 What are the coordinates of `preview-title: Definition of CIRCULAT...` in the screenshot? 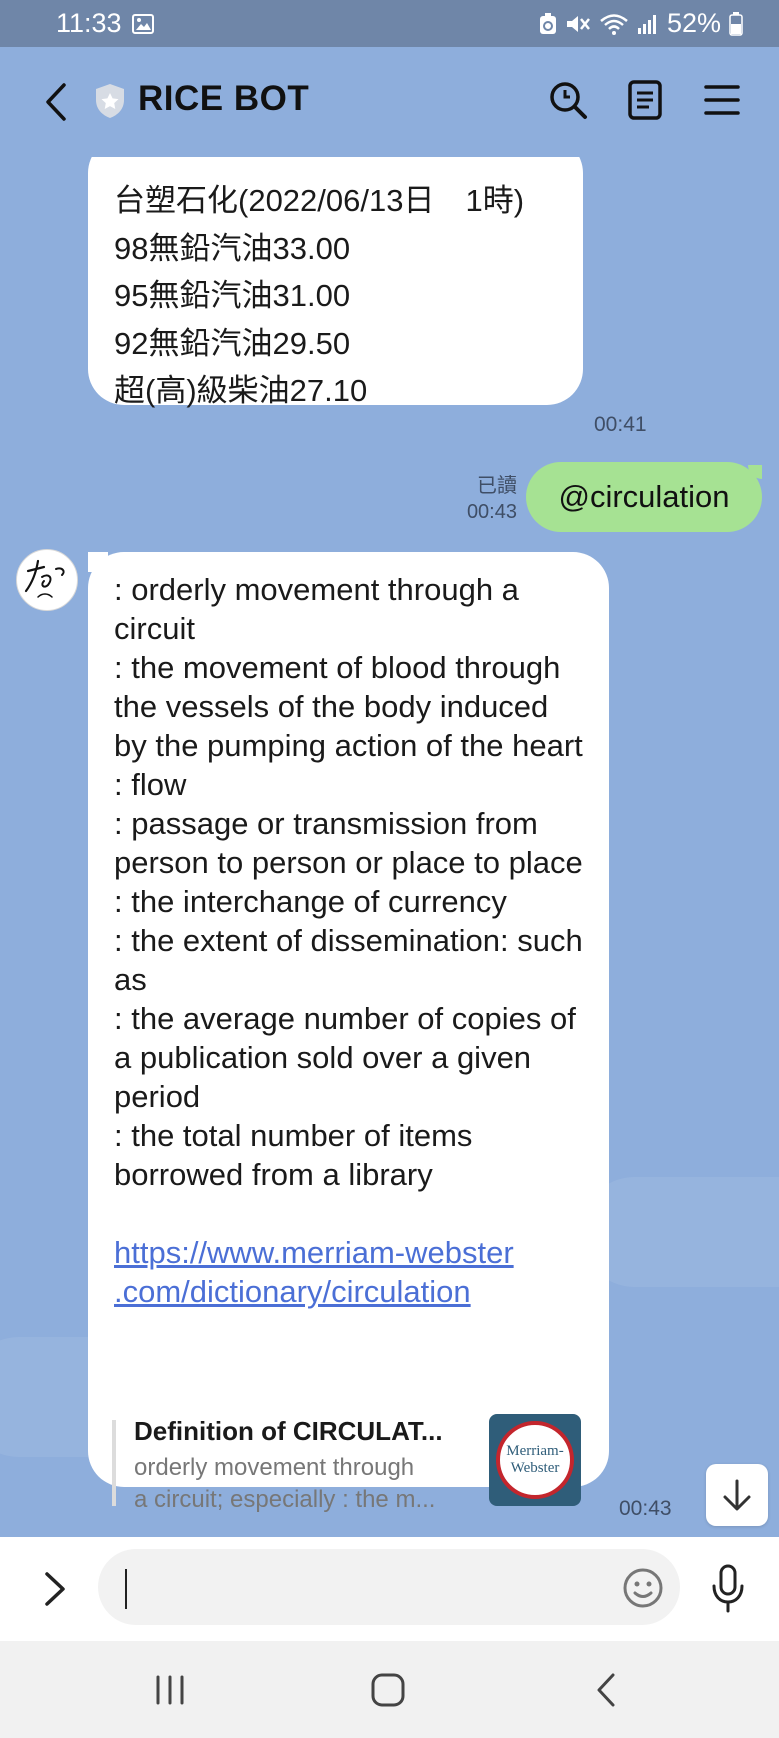 It's located at (288, 1431).